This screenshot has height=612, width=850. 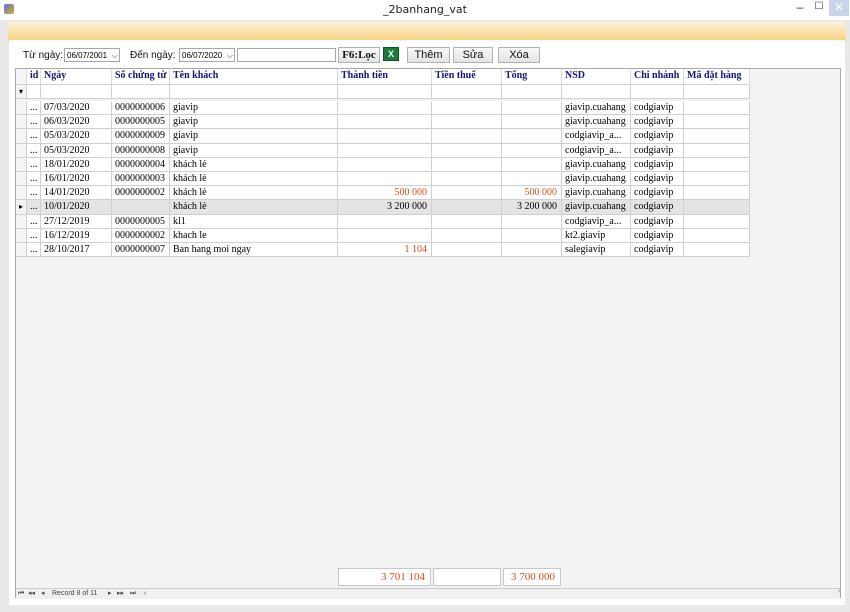 What do you see at coordinates (286, 55) in the screenshot?
I see `search-input` at bounding box center [286, 55].